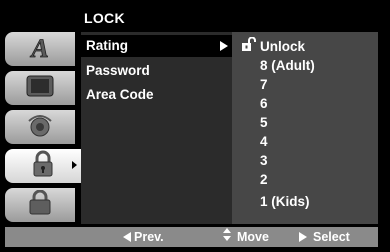  What do you see at coordinates (285, 201) in the screenshot?
I see `rating-option: 1 (Kids)` at bounding box center [285, 201].